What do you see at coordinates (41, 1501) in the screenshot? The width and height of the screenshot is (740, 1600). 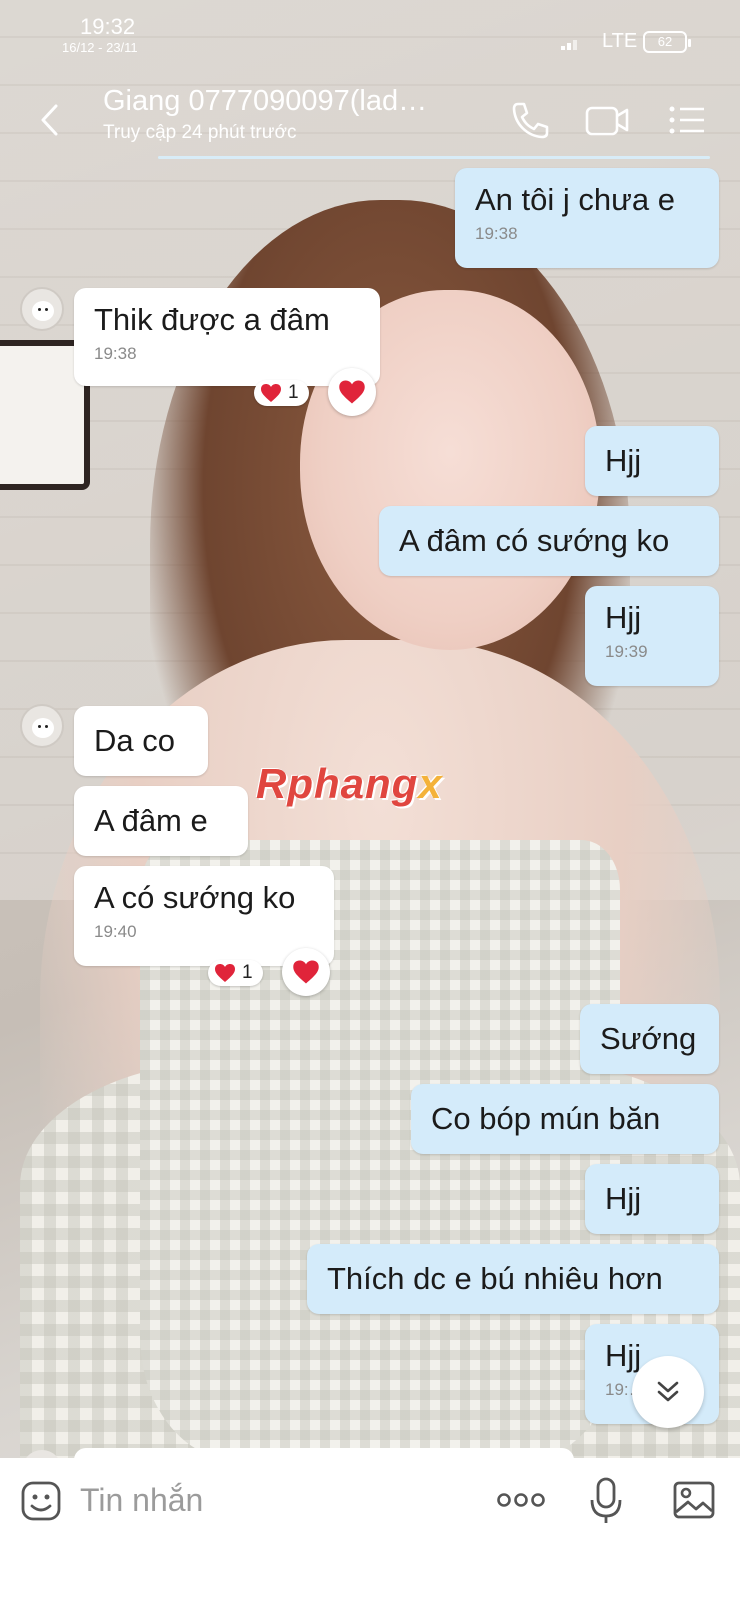 I see `sticker-icon` at bounding box center [41, 1501].